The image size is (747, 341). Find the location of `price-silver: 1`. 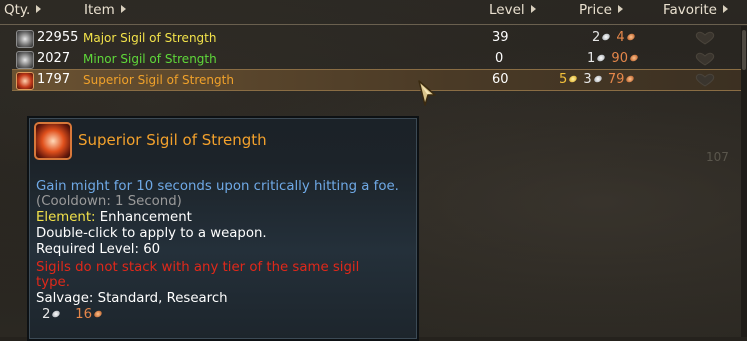

price-silver: 1 is located at coordinates (591, 58).